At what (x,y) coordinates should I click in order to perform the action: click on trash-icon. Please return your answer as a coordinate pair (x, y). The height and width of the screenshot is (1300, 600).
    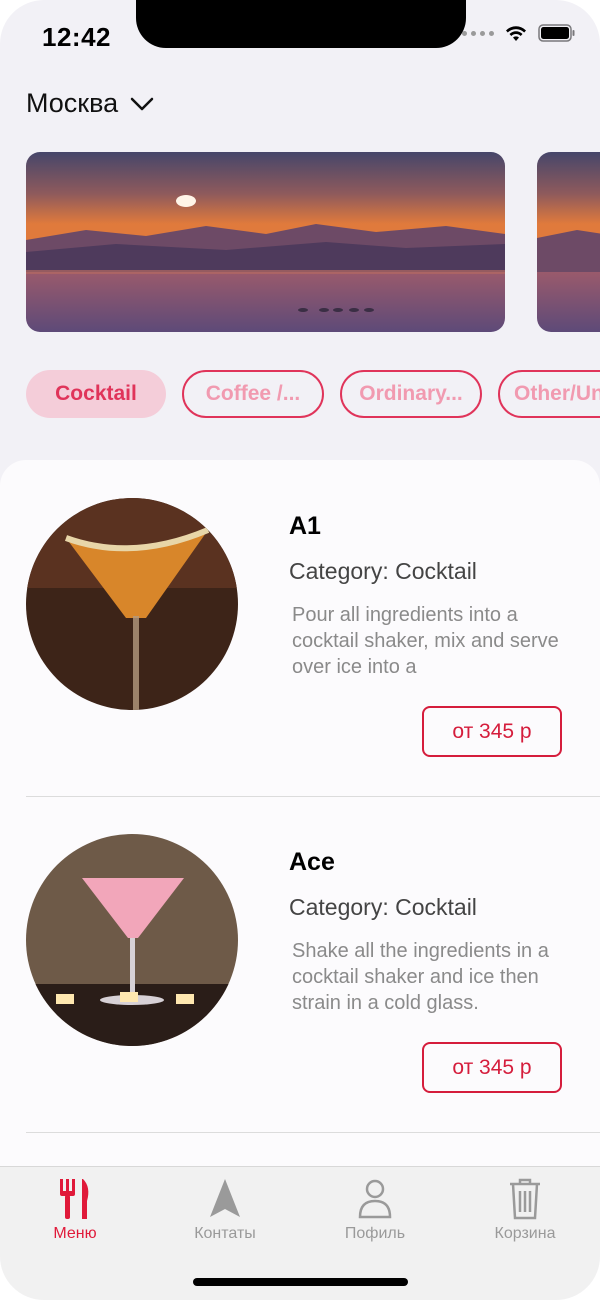
    Looking at the image, I should click on (525, 1199).